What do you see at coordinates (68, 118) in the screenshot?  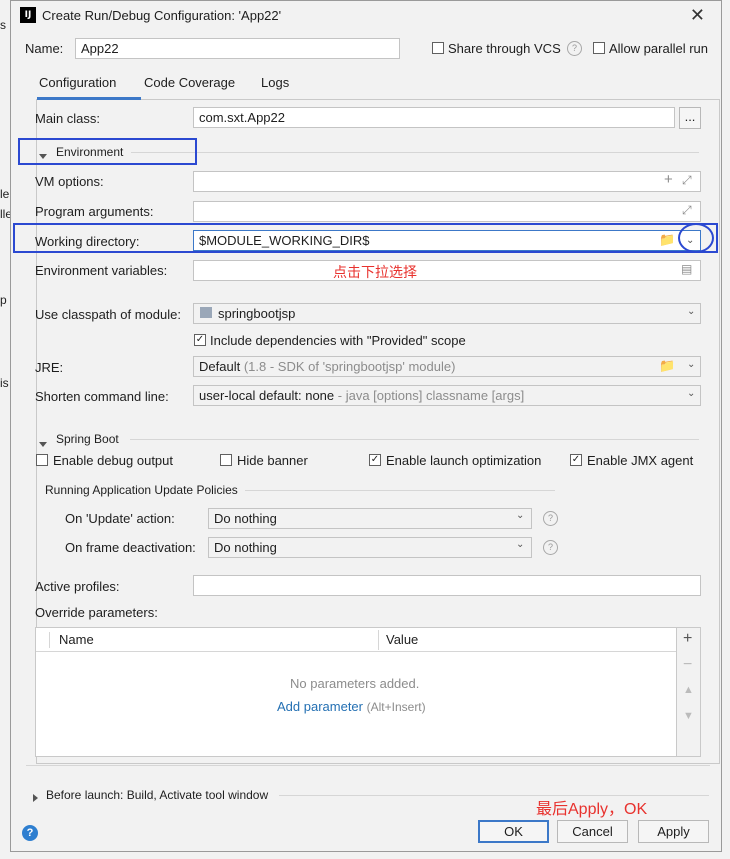 I see `main-class-label: Main class:` at bounding box center [68, 118].